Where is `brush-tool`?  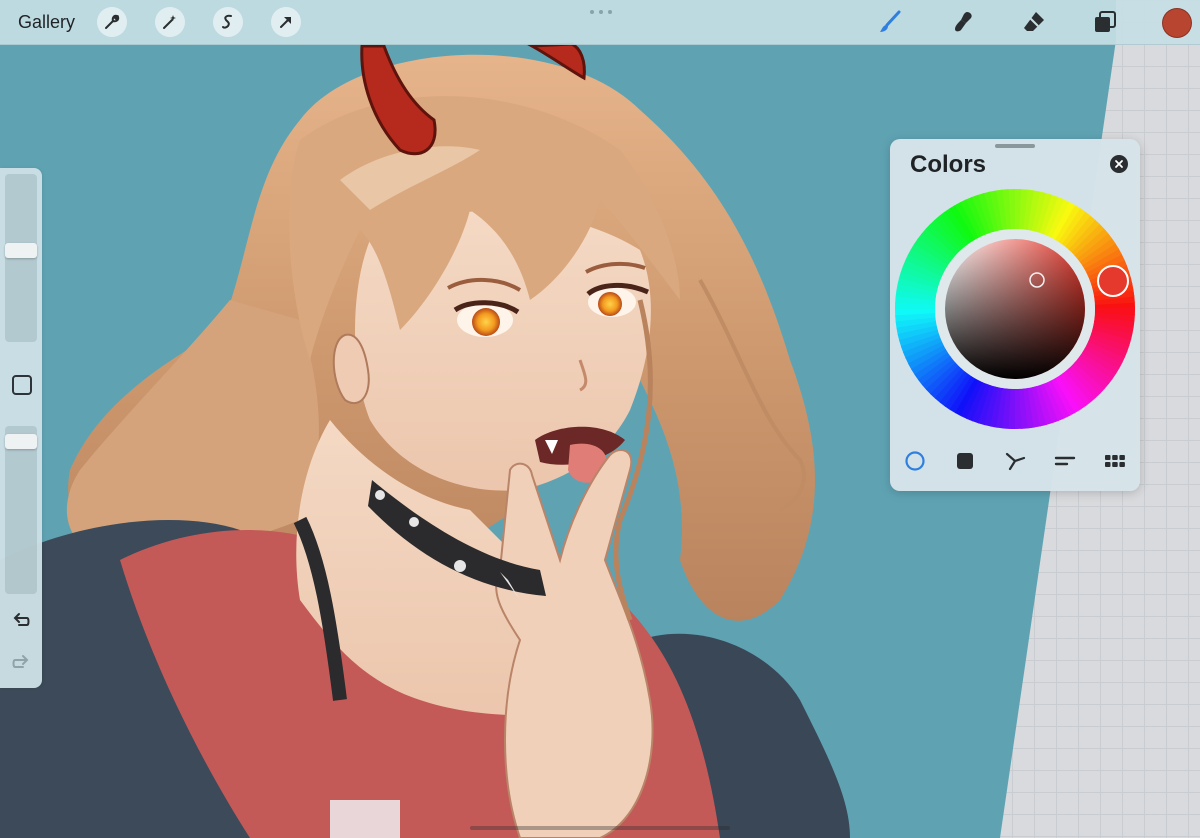
brush-tool is located at coordinates (890, 22).